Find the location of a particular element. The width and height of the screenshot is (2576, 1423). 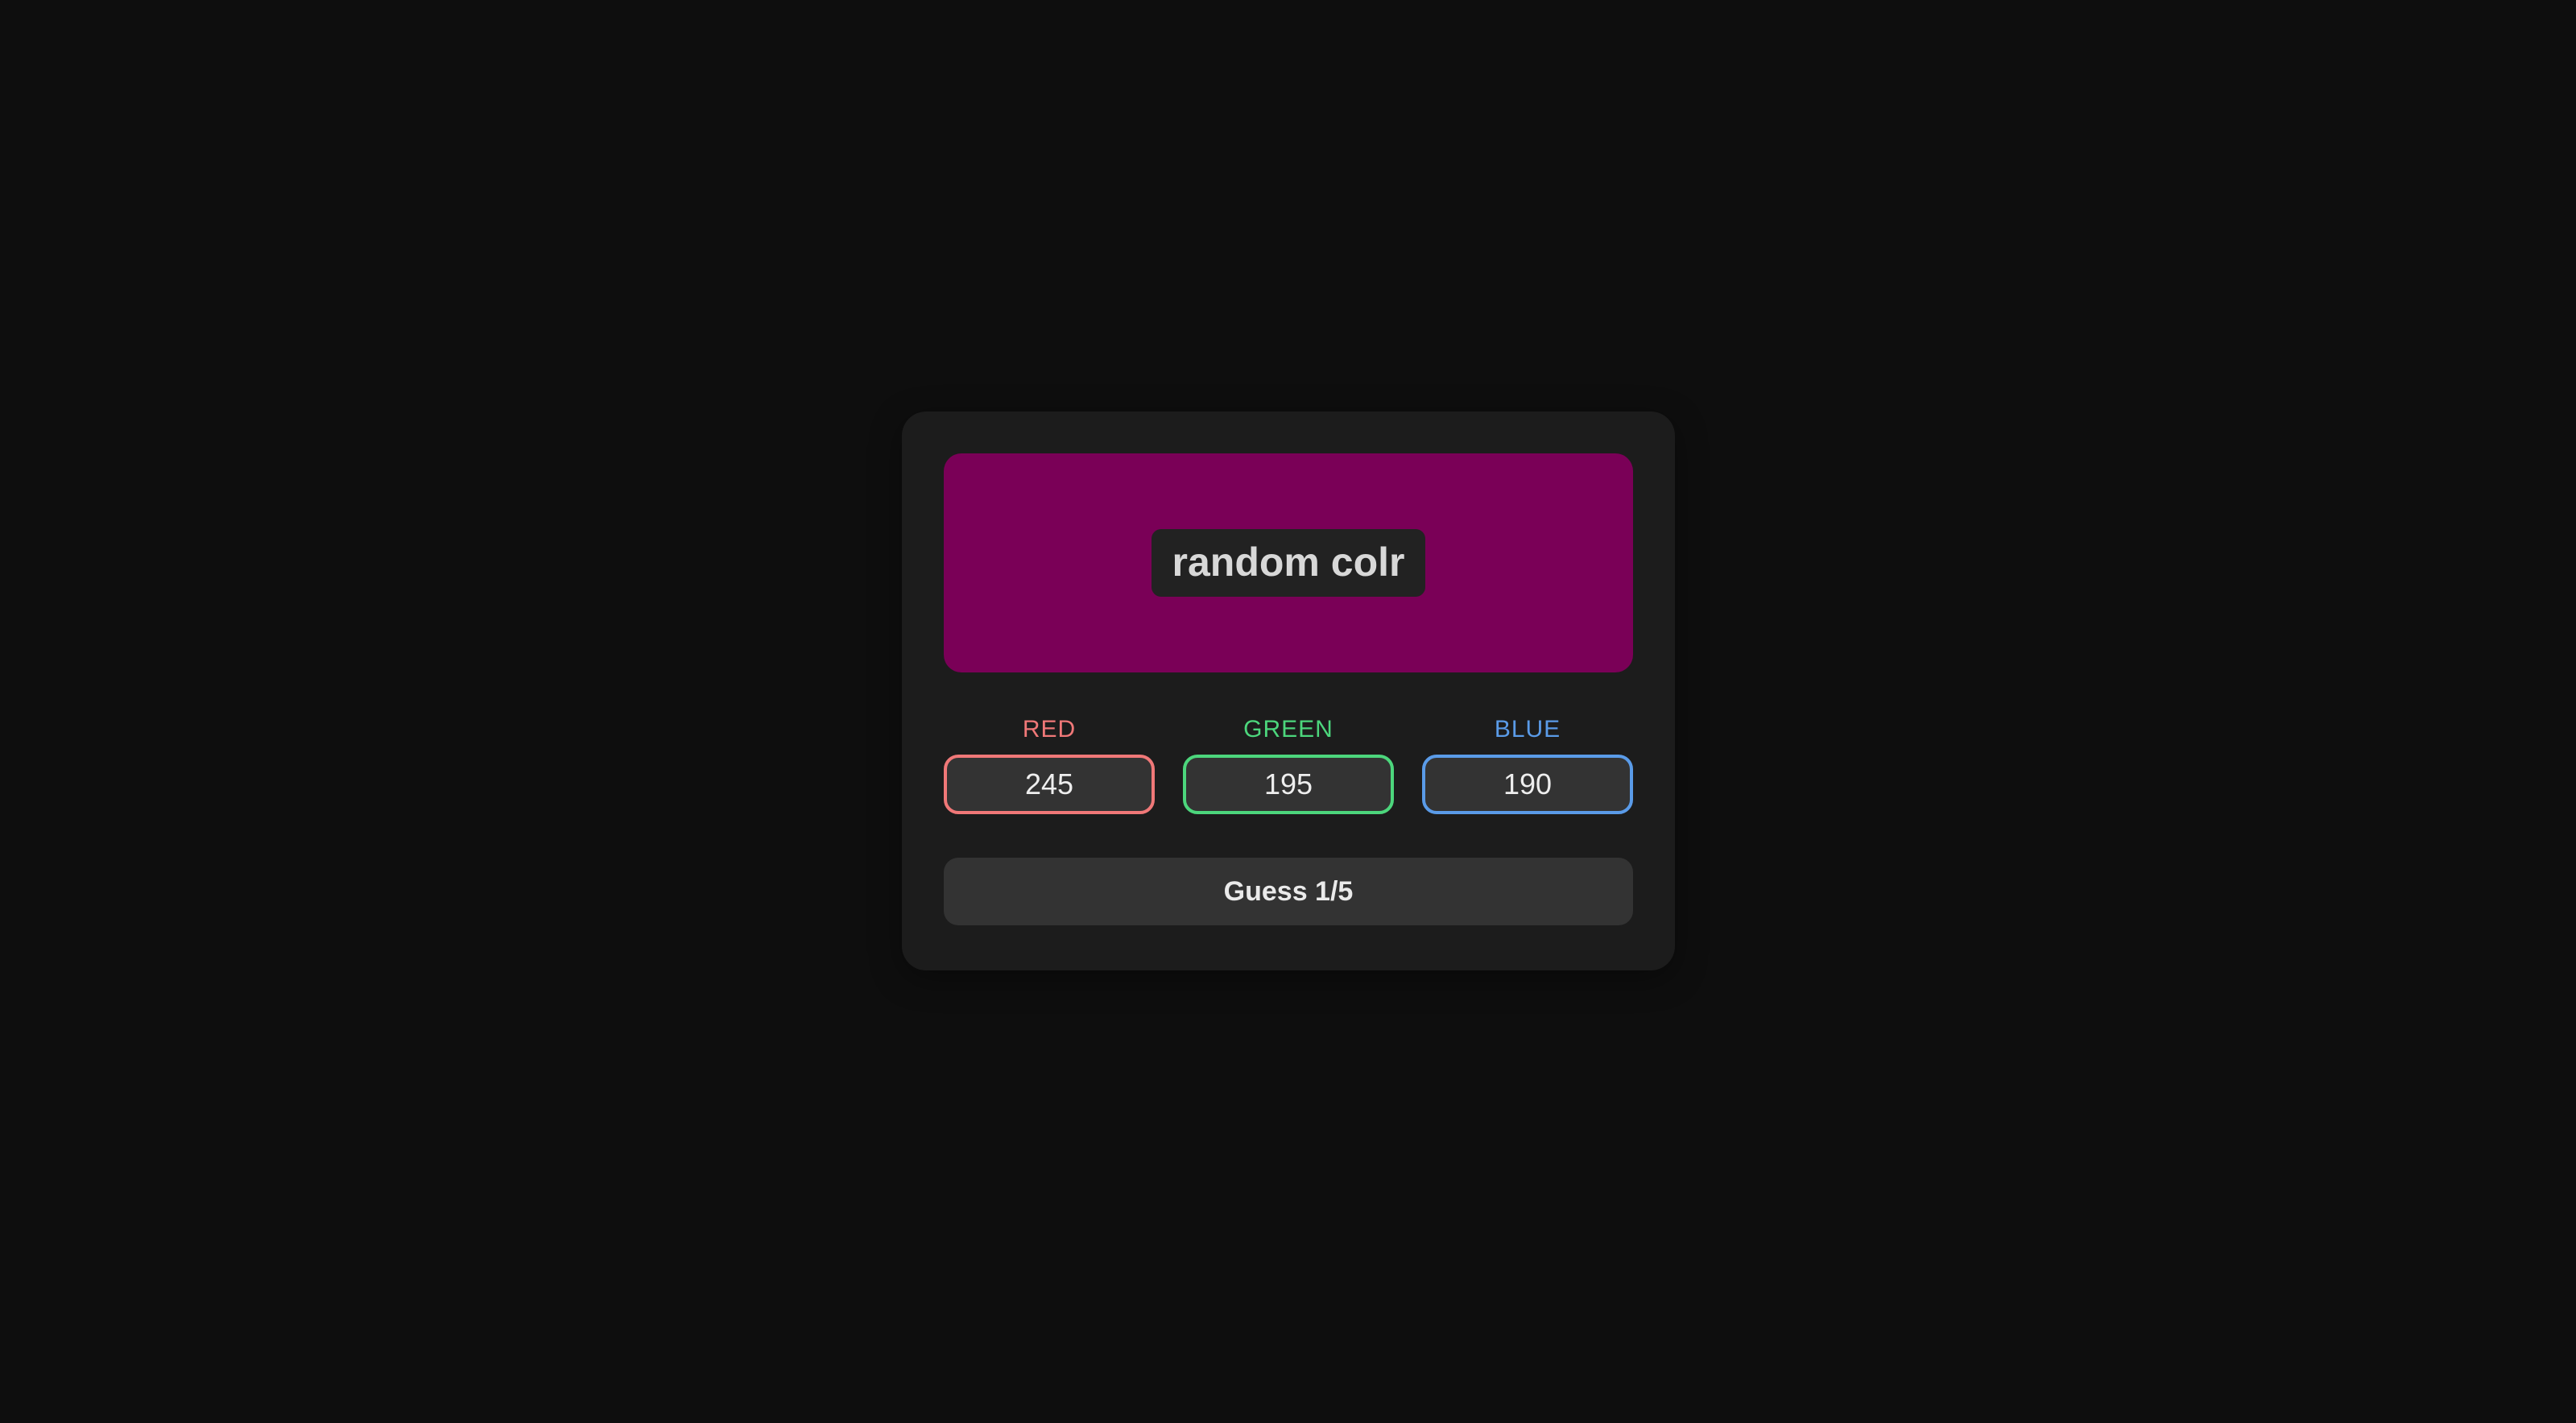

green-label: GREEN is located at coordinates (1288, 729).